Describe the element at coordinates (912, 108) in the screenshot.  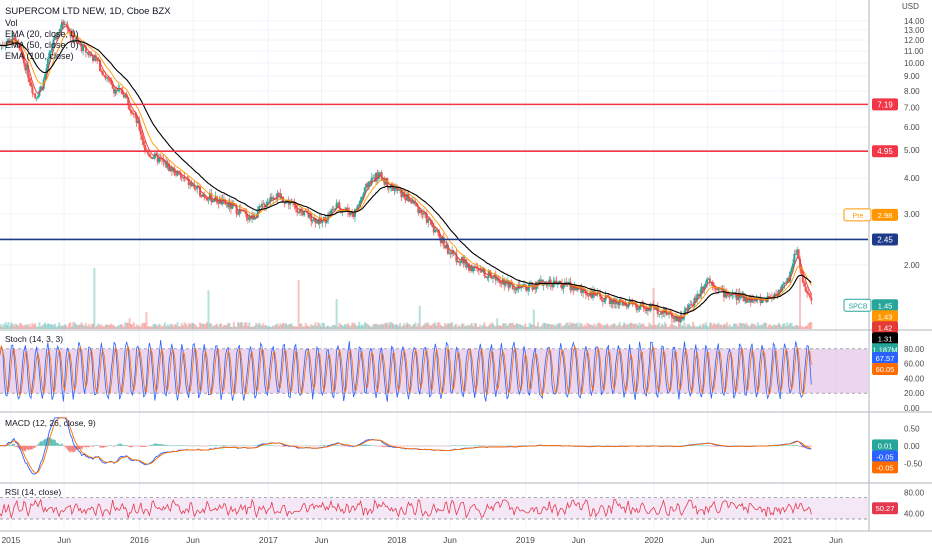
I see `price-tick-label: 7.00` at that location.